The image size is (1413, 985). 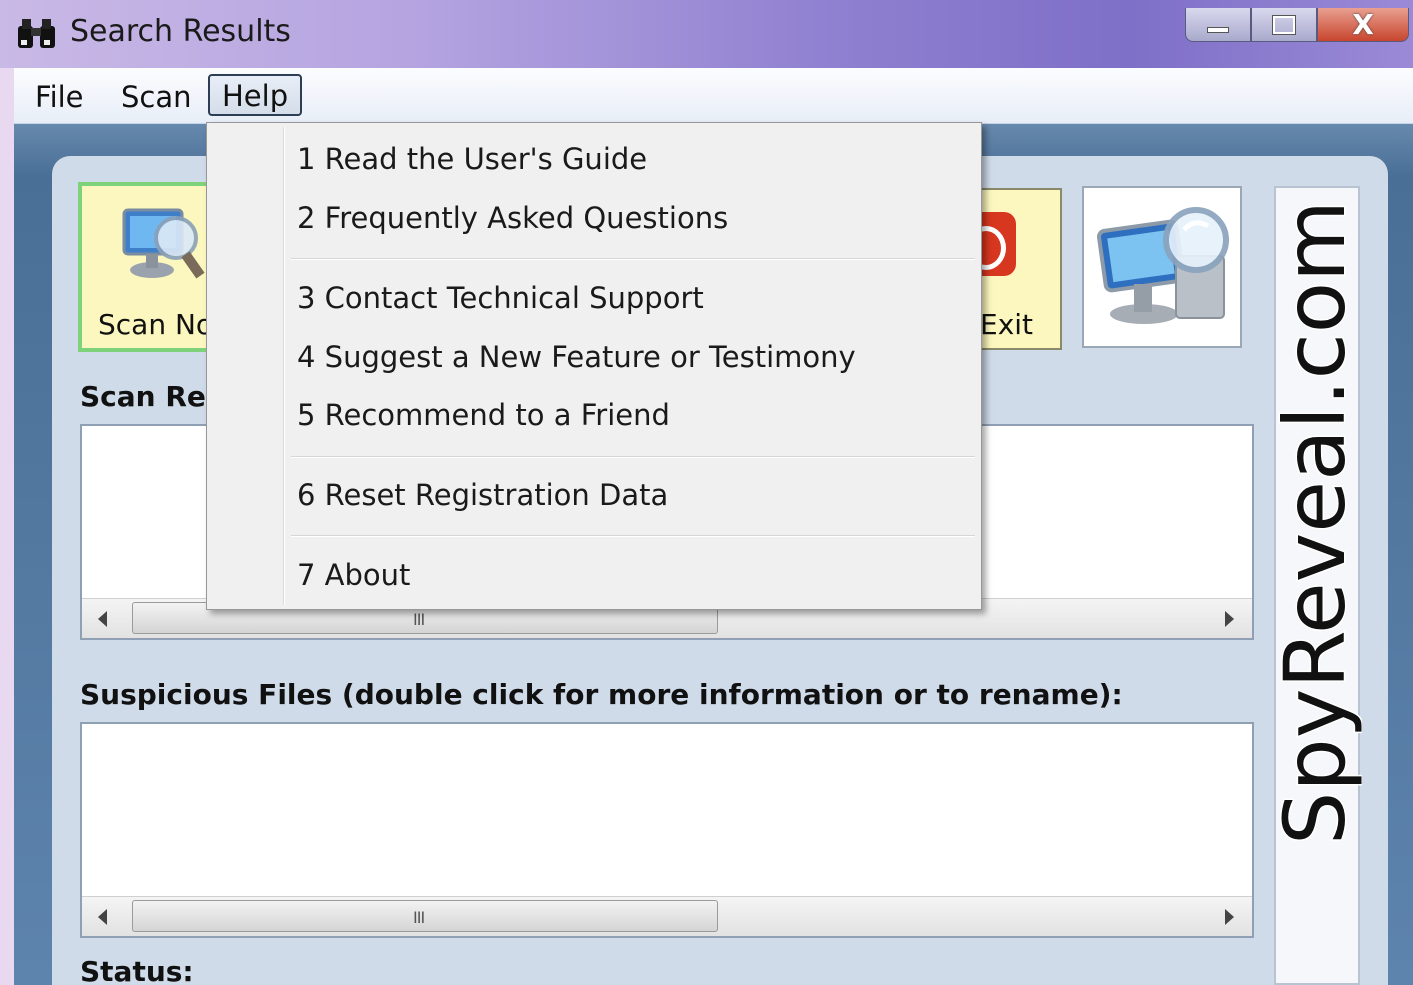 What do you see at coordinates (156, 97) in the screenshot?
I see `menu-scan: Scan` at bounding box center [156, 97].